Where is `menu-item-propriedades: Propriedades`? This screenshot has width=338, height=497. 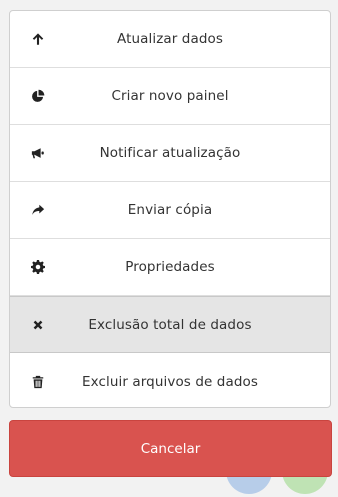 menu-item-propriedades: Propriedades is located at coordinates (170, 267).